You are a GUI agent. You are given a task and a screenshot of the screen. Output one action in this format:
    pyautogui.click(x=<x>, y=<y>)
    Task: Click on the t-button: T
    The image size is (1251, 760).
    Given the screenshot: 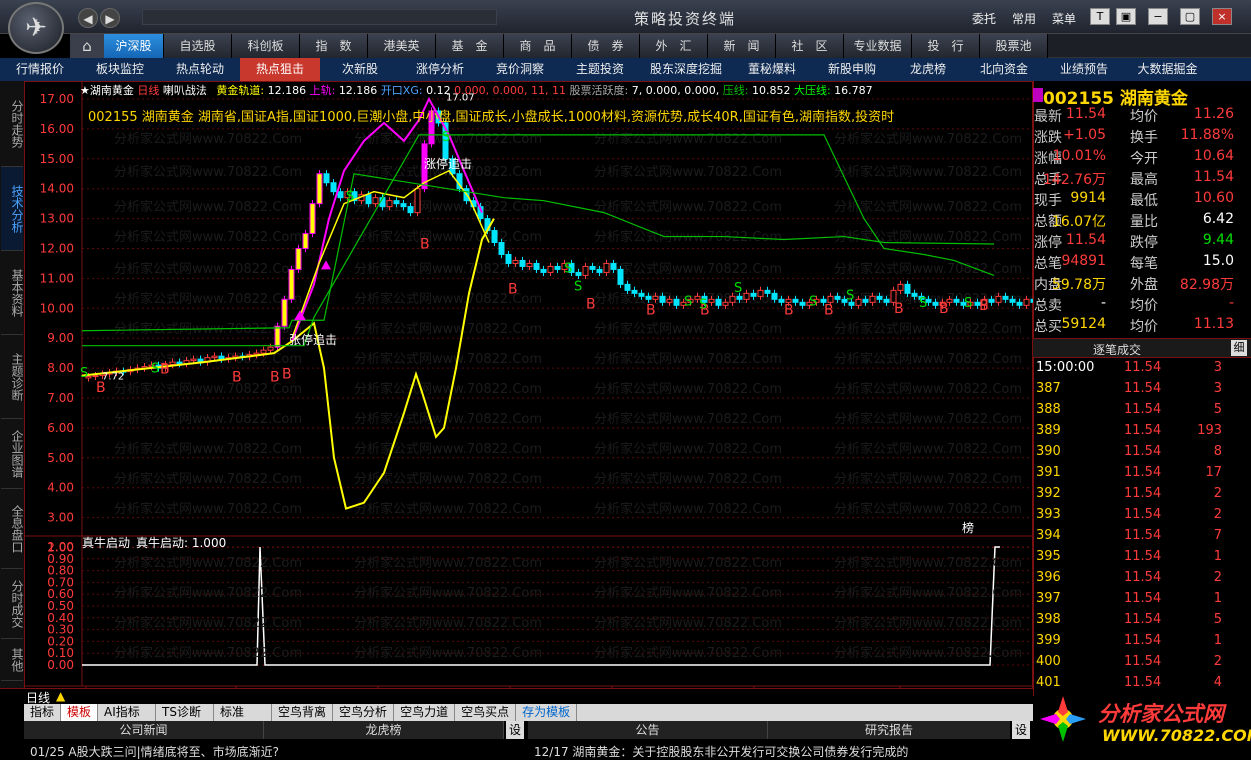 What is the action you would take?
    pyautogui.click(x=1100, y=16)
    